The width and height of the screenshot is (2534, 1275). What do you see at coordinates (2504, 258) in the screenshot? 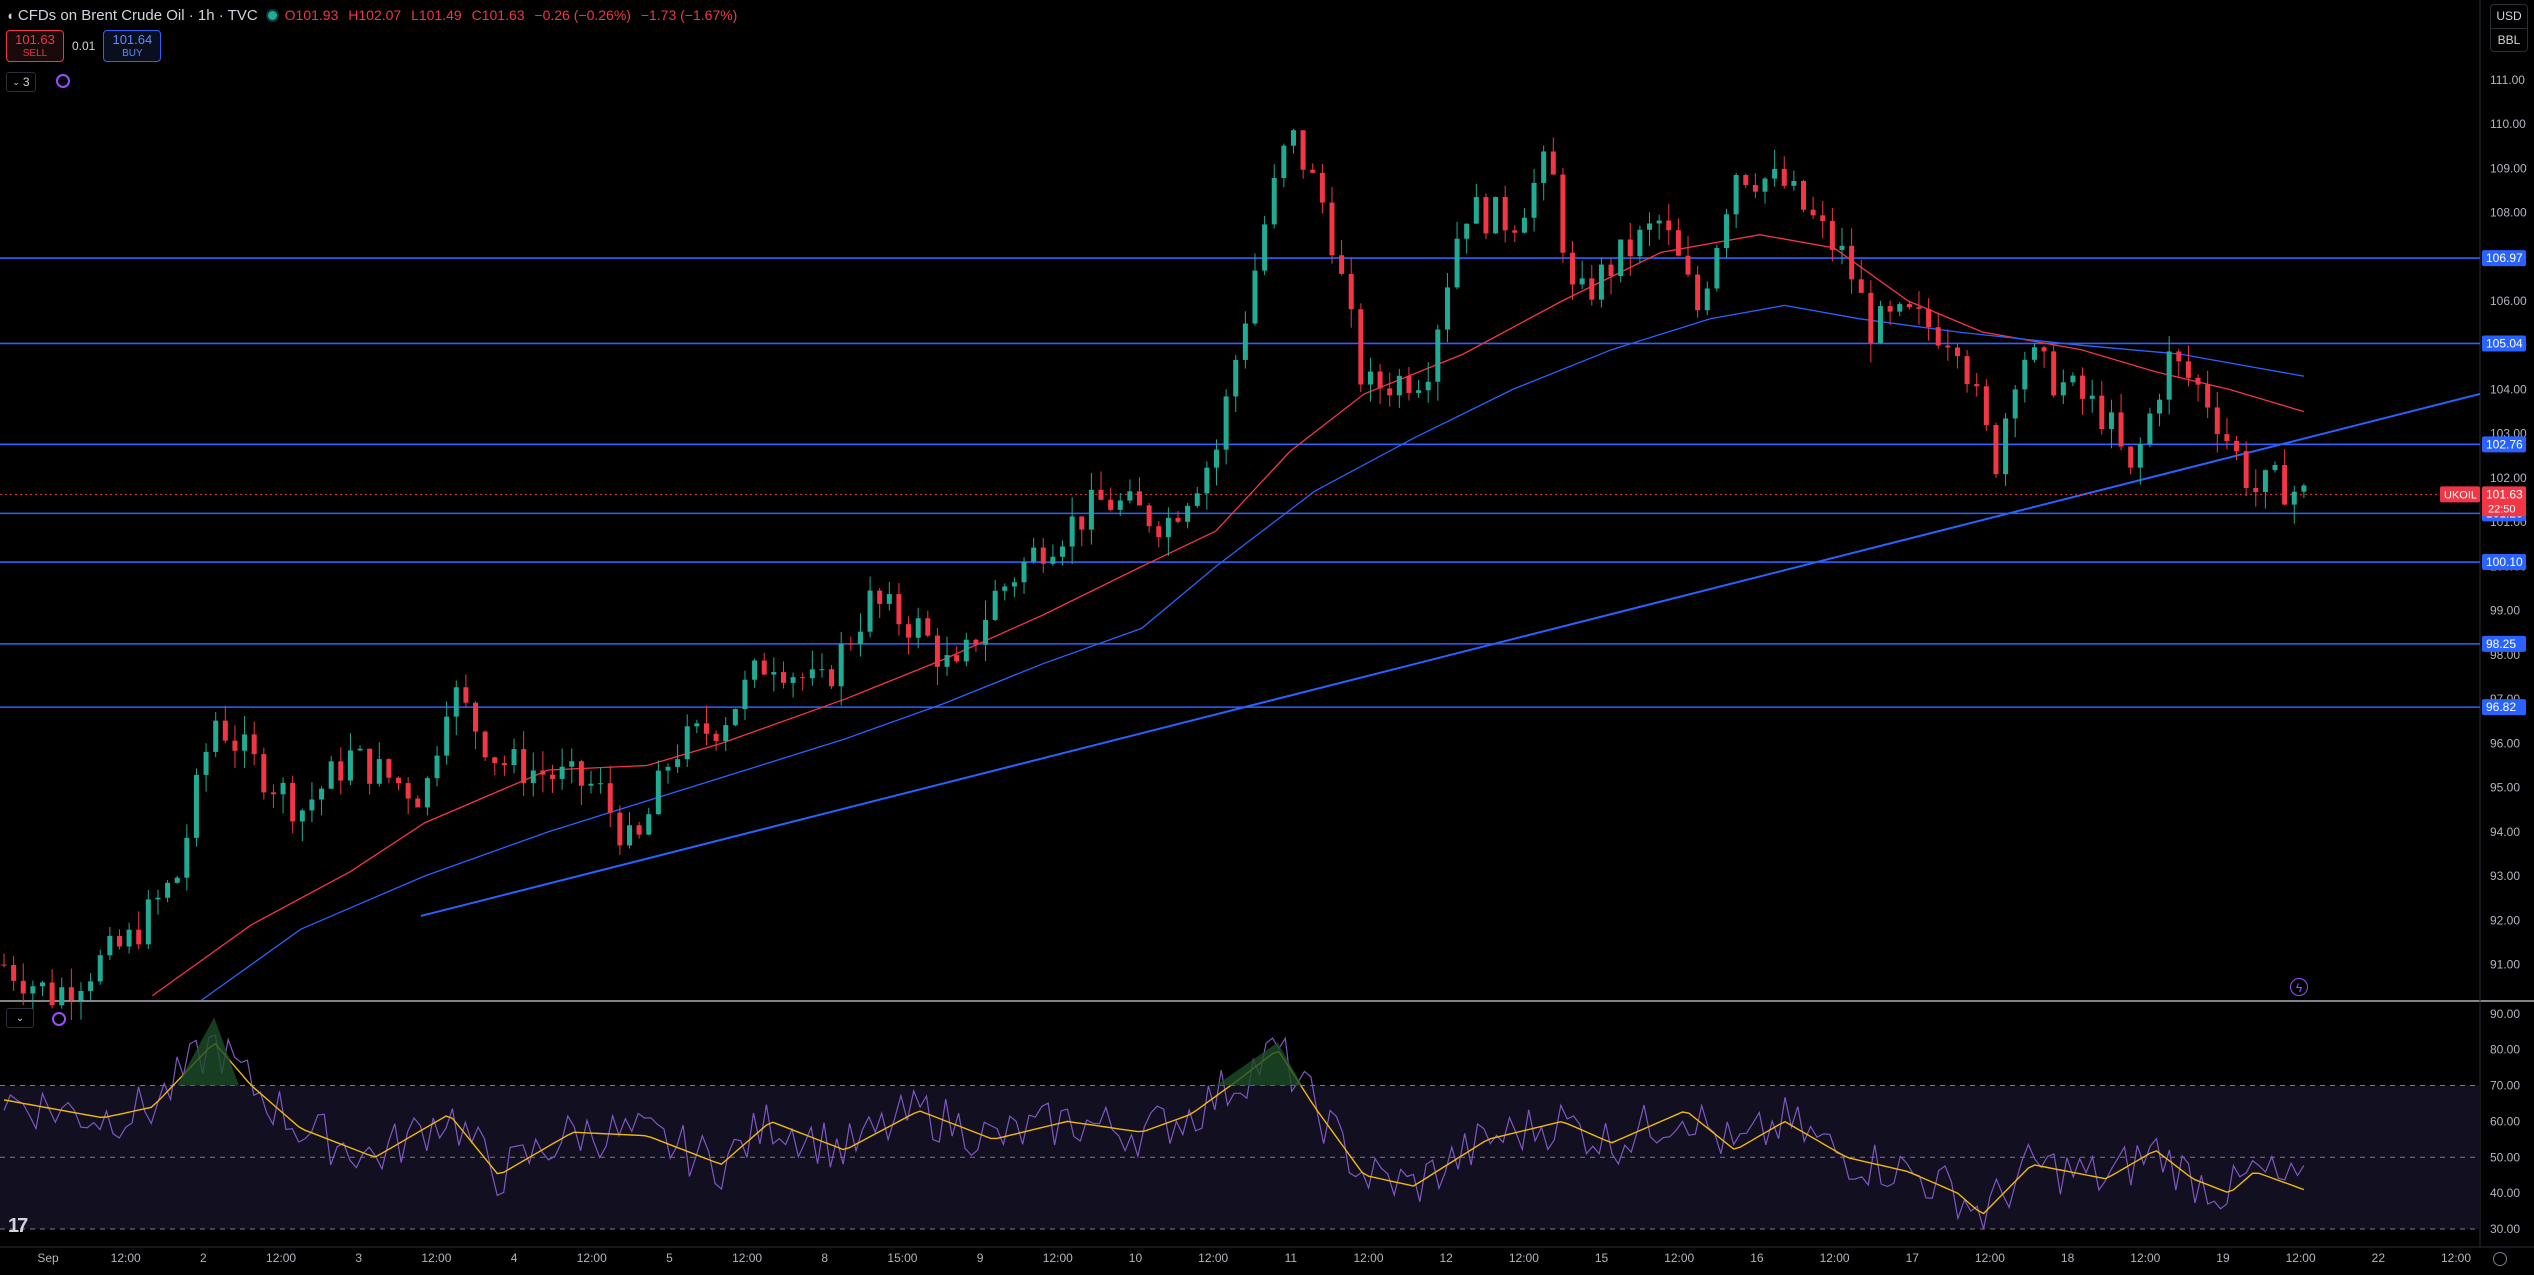
I see `level-label: 106.97` at bounding box center [2504, 258].